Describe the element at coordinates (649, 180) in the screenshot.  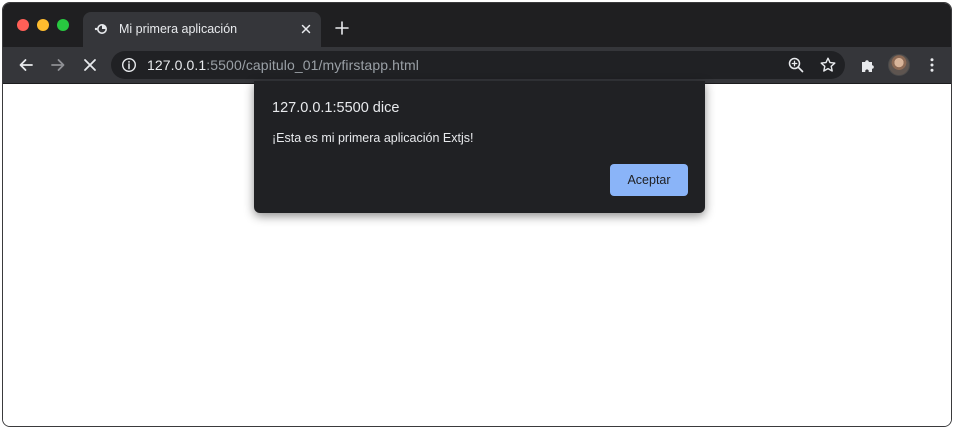
I see `accept-button: Aceptar` at that location.